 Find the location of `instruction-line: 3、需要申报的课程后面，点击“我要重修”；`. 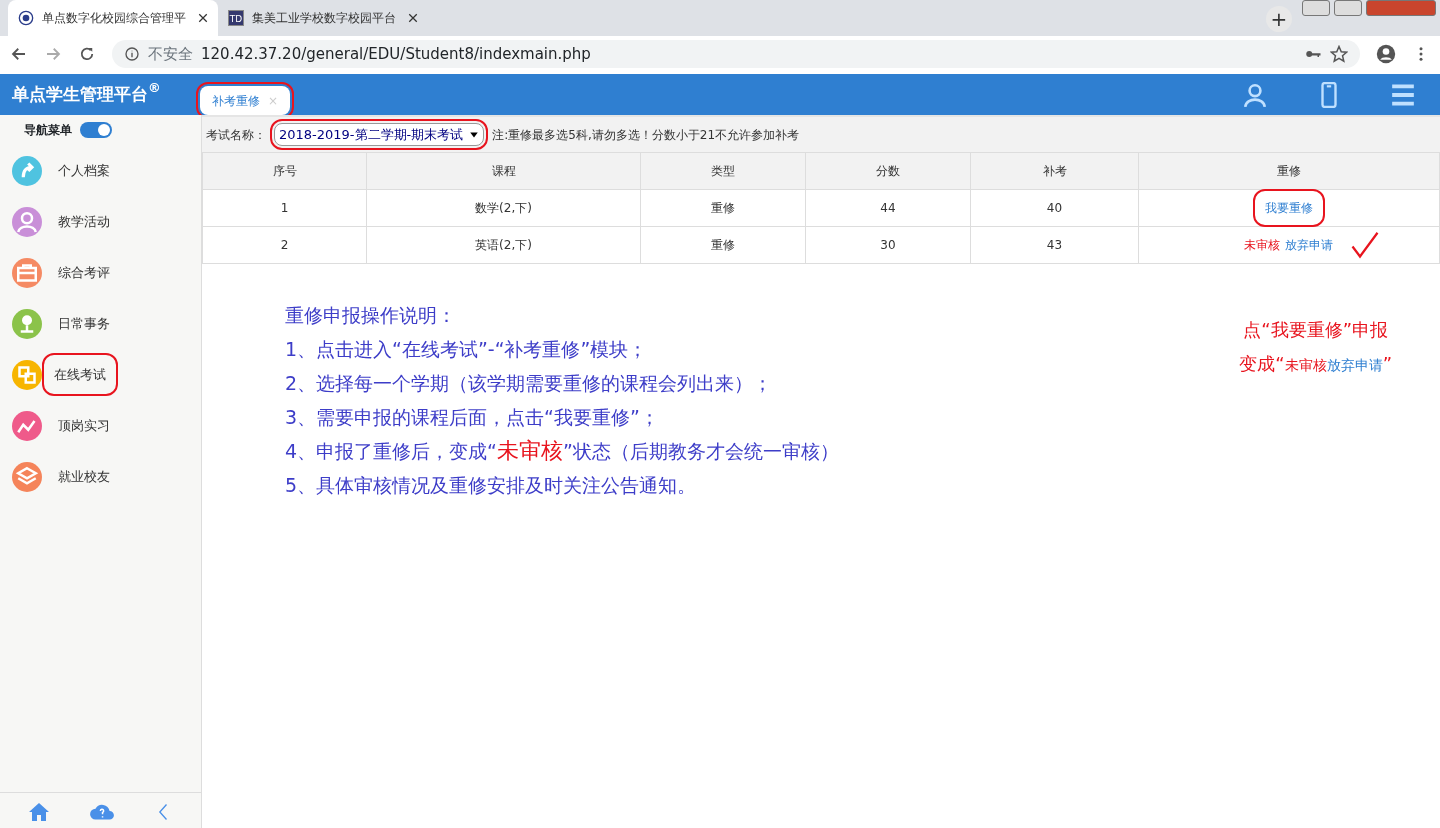

instruction-line: 3、需要申报的课程后面，点击“我要重修”； is located at coordinates (472, 417).